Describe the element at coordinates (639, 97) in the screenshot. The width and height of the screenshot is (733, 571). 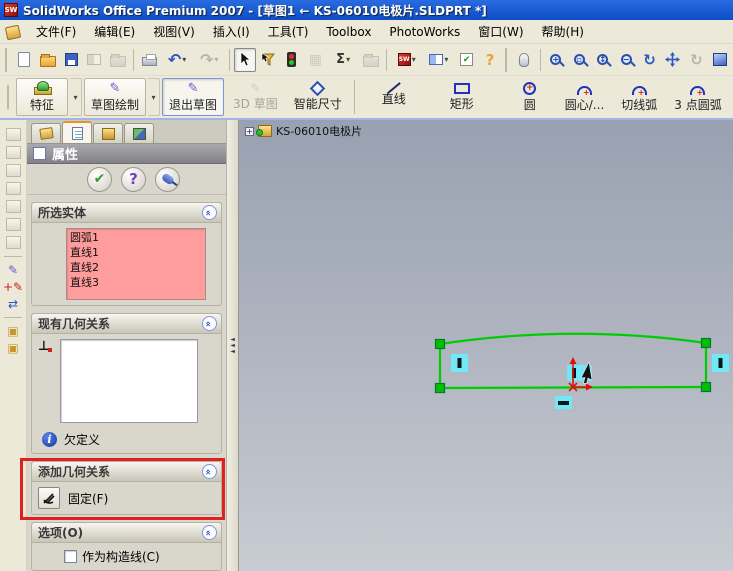
I see `tangent-arc-button: 切线弧` at that location.